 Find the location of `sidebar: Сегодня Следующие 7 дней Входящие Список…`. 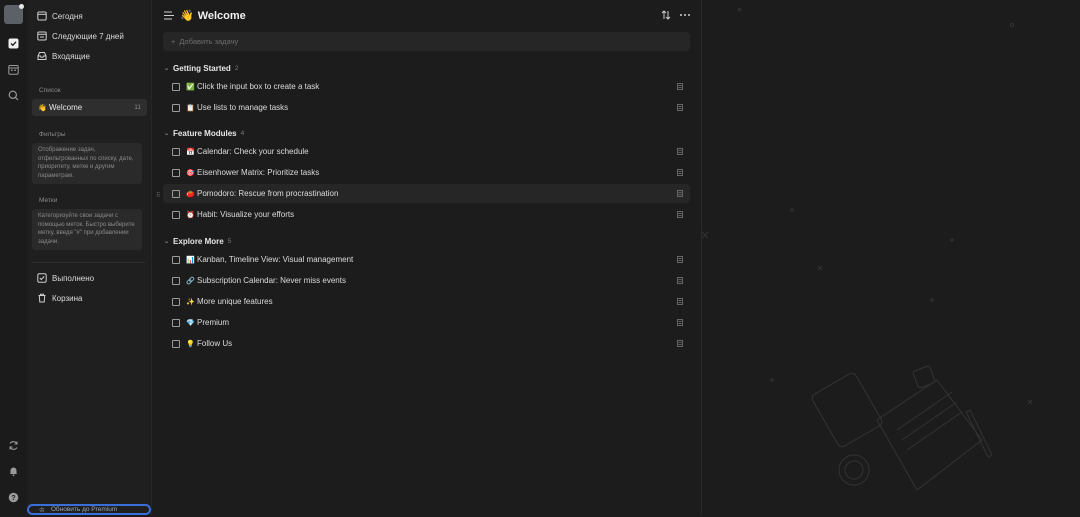

sidebar: Сегодня Следующие 7 дней Входящие Список… is located at coordinates (89, 257).